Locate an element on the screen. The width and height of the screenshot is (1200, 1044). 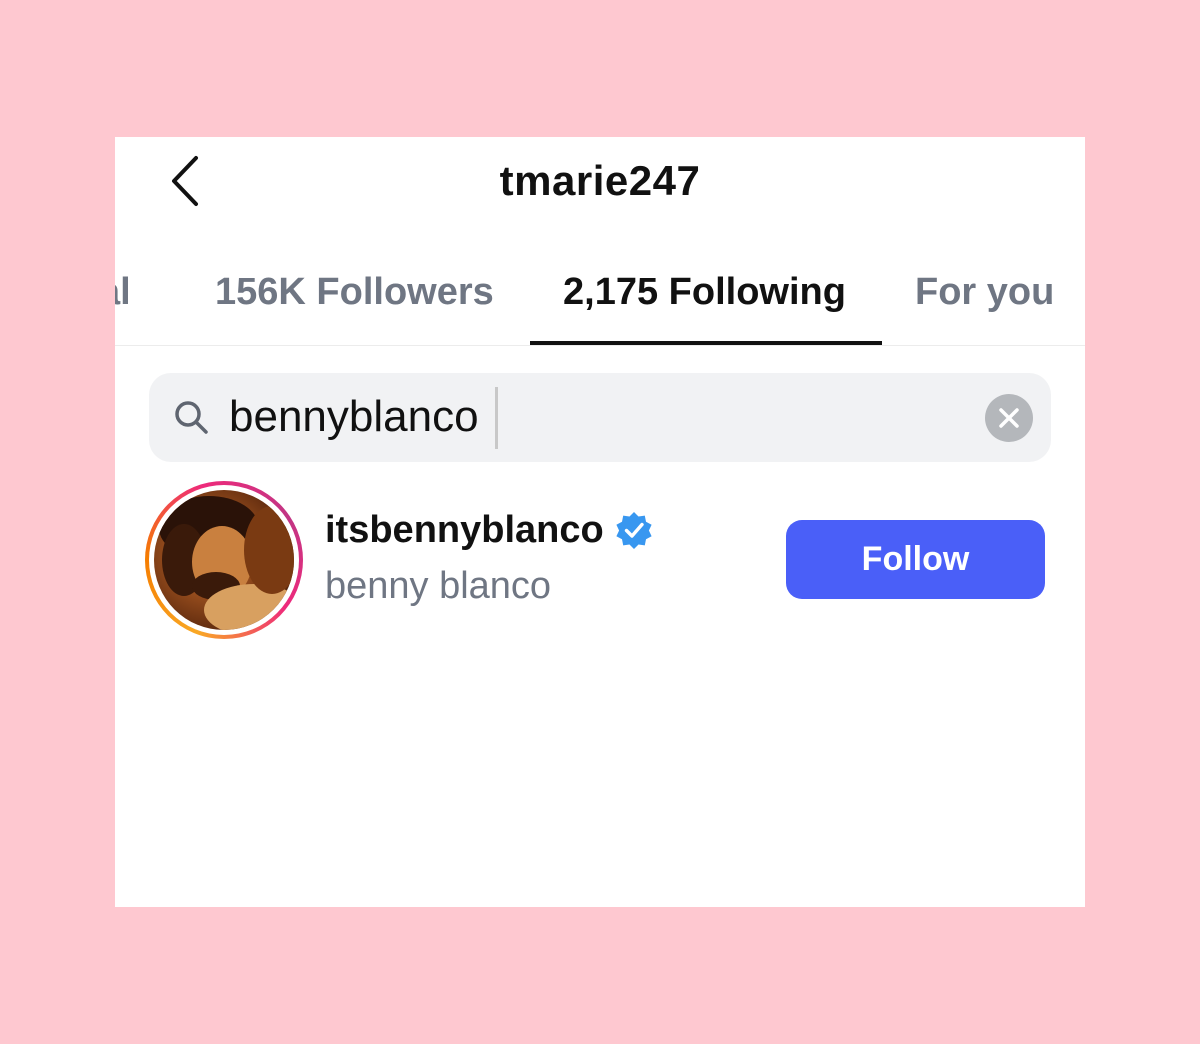
avatar is located at coordinates (224, 560).